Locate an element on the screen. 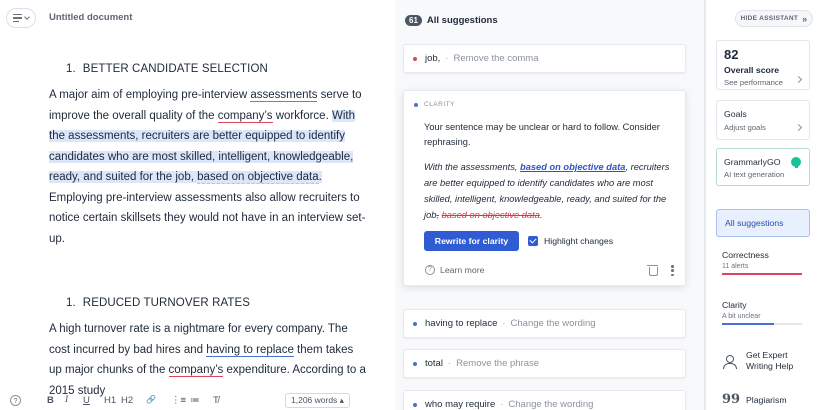  hamburger-icon is located at coordinates (17, 18).